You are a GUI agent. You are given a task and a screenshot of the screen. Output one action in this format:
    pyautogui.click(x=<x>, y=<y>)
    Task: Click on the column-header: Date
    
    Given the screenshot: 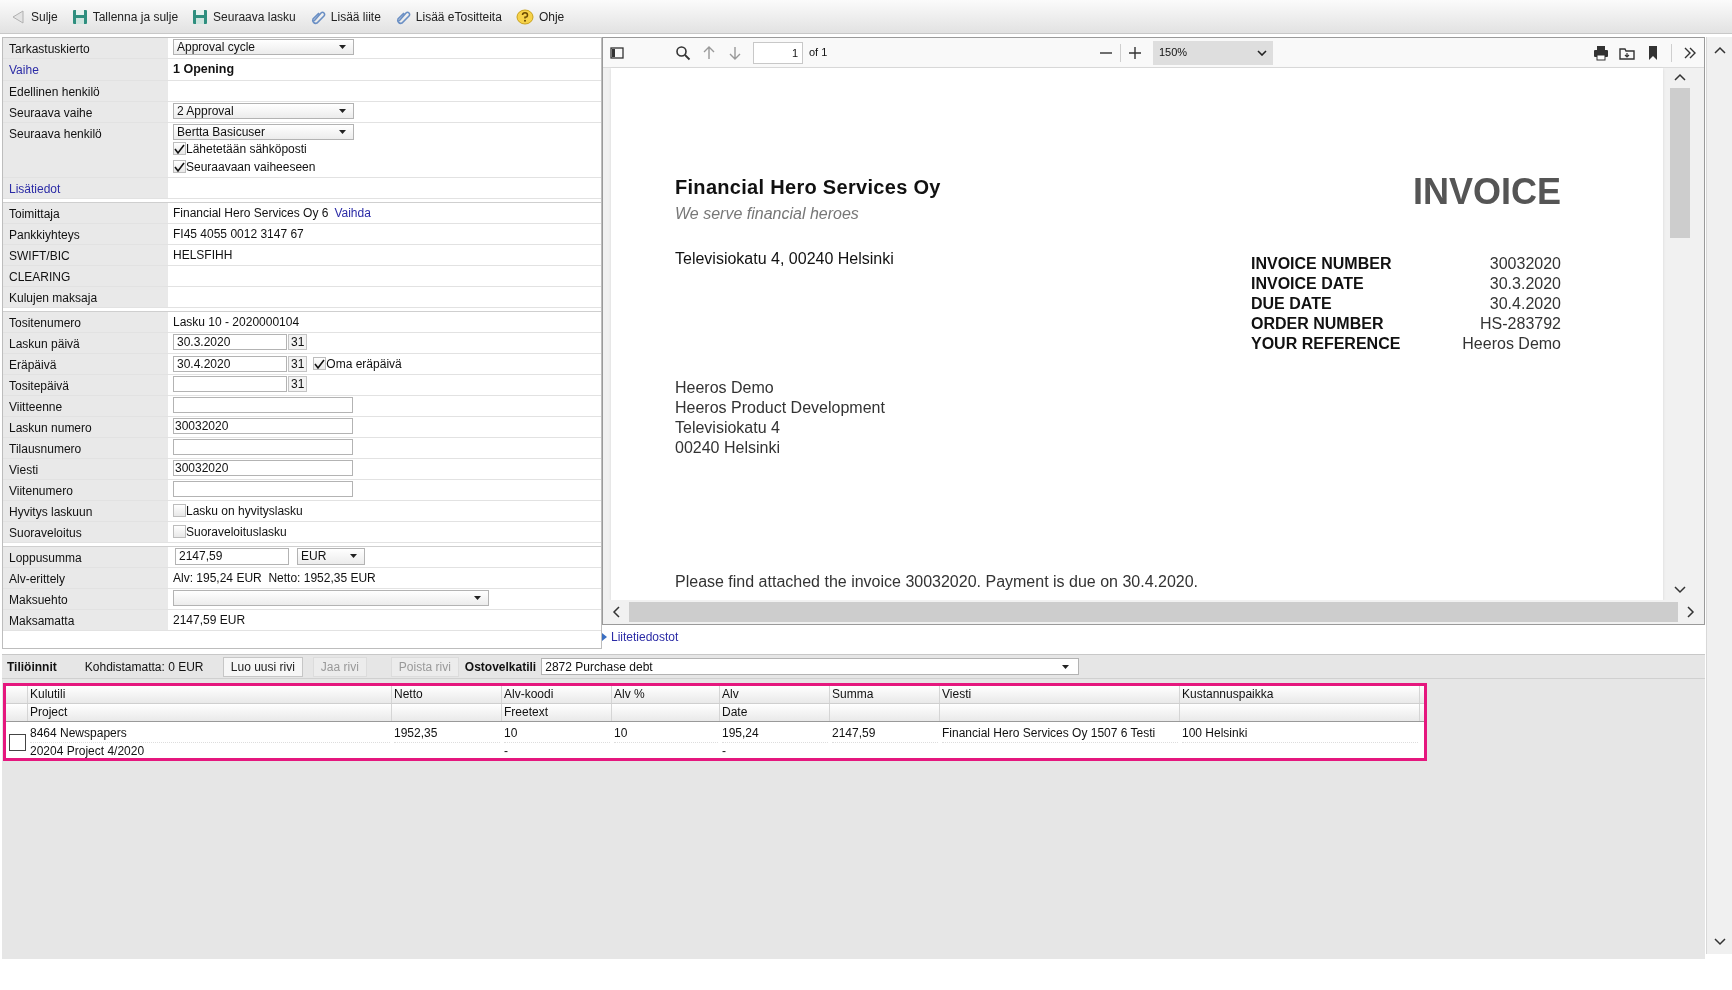 What is the action you would take?
    pyautogui.click(x=775, y=712)
    